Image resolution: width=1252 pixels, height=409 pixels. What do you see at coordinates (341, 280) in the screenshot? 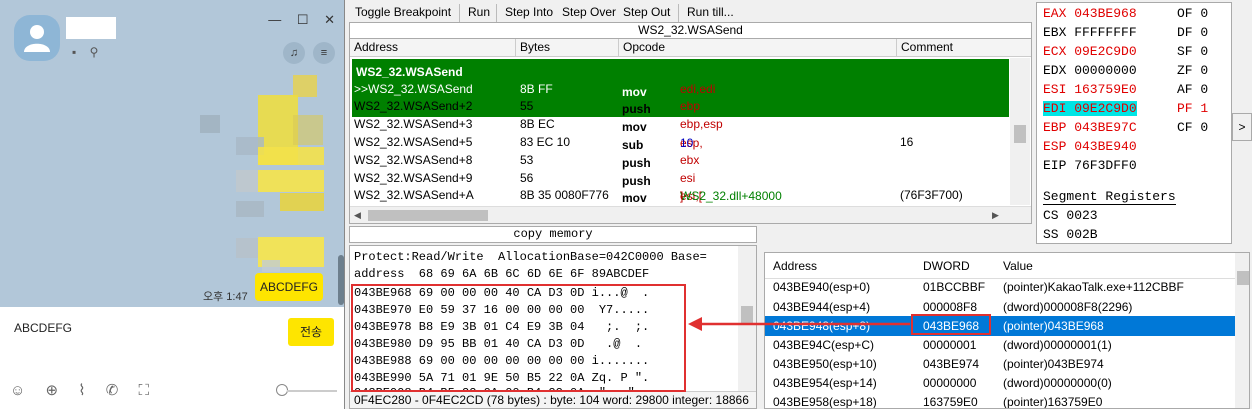
I see `chat-scrollbar` at bounding box center [341, 280].